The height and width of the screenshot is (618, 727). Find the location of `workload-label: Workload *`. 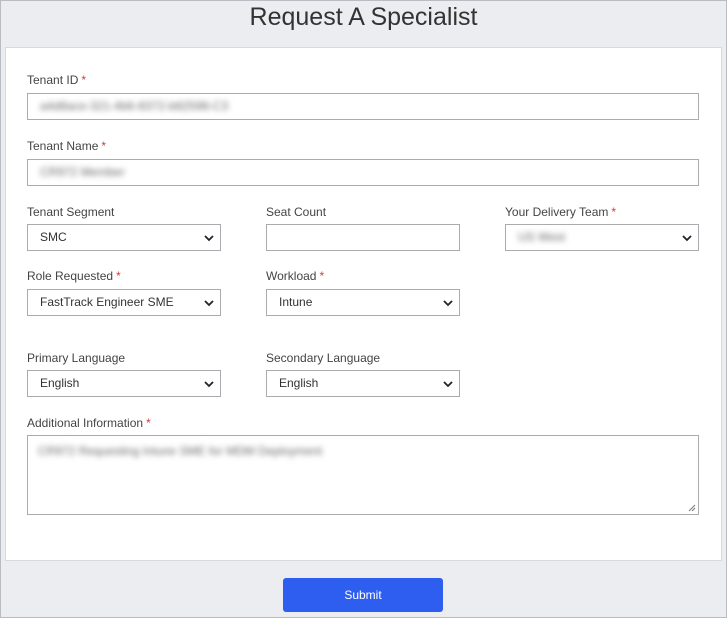

workload-label: Workload * is located at coordinates (295, 276).